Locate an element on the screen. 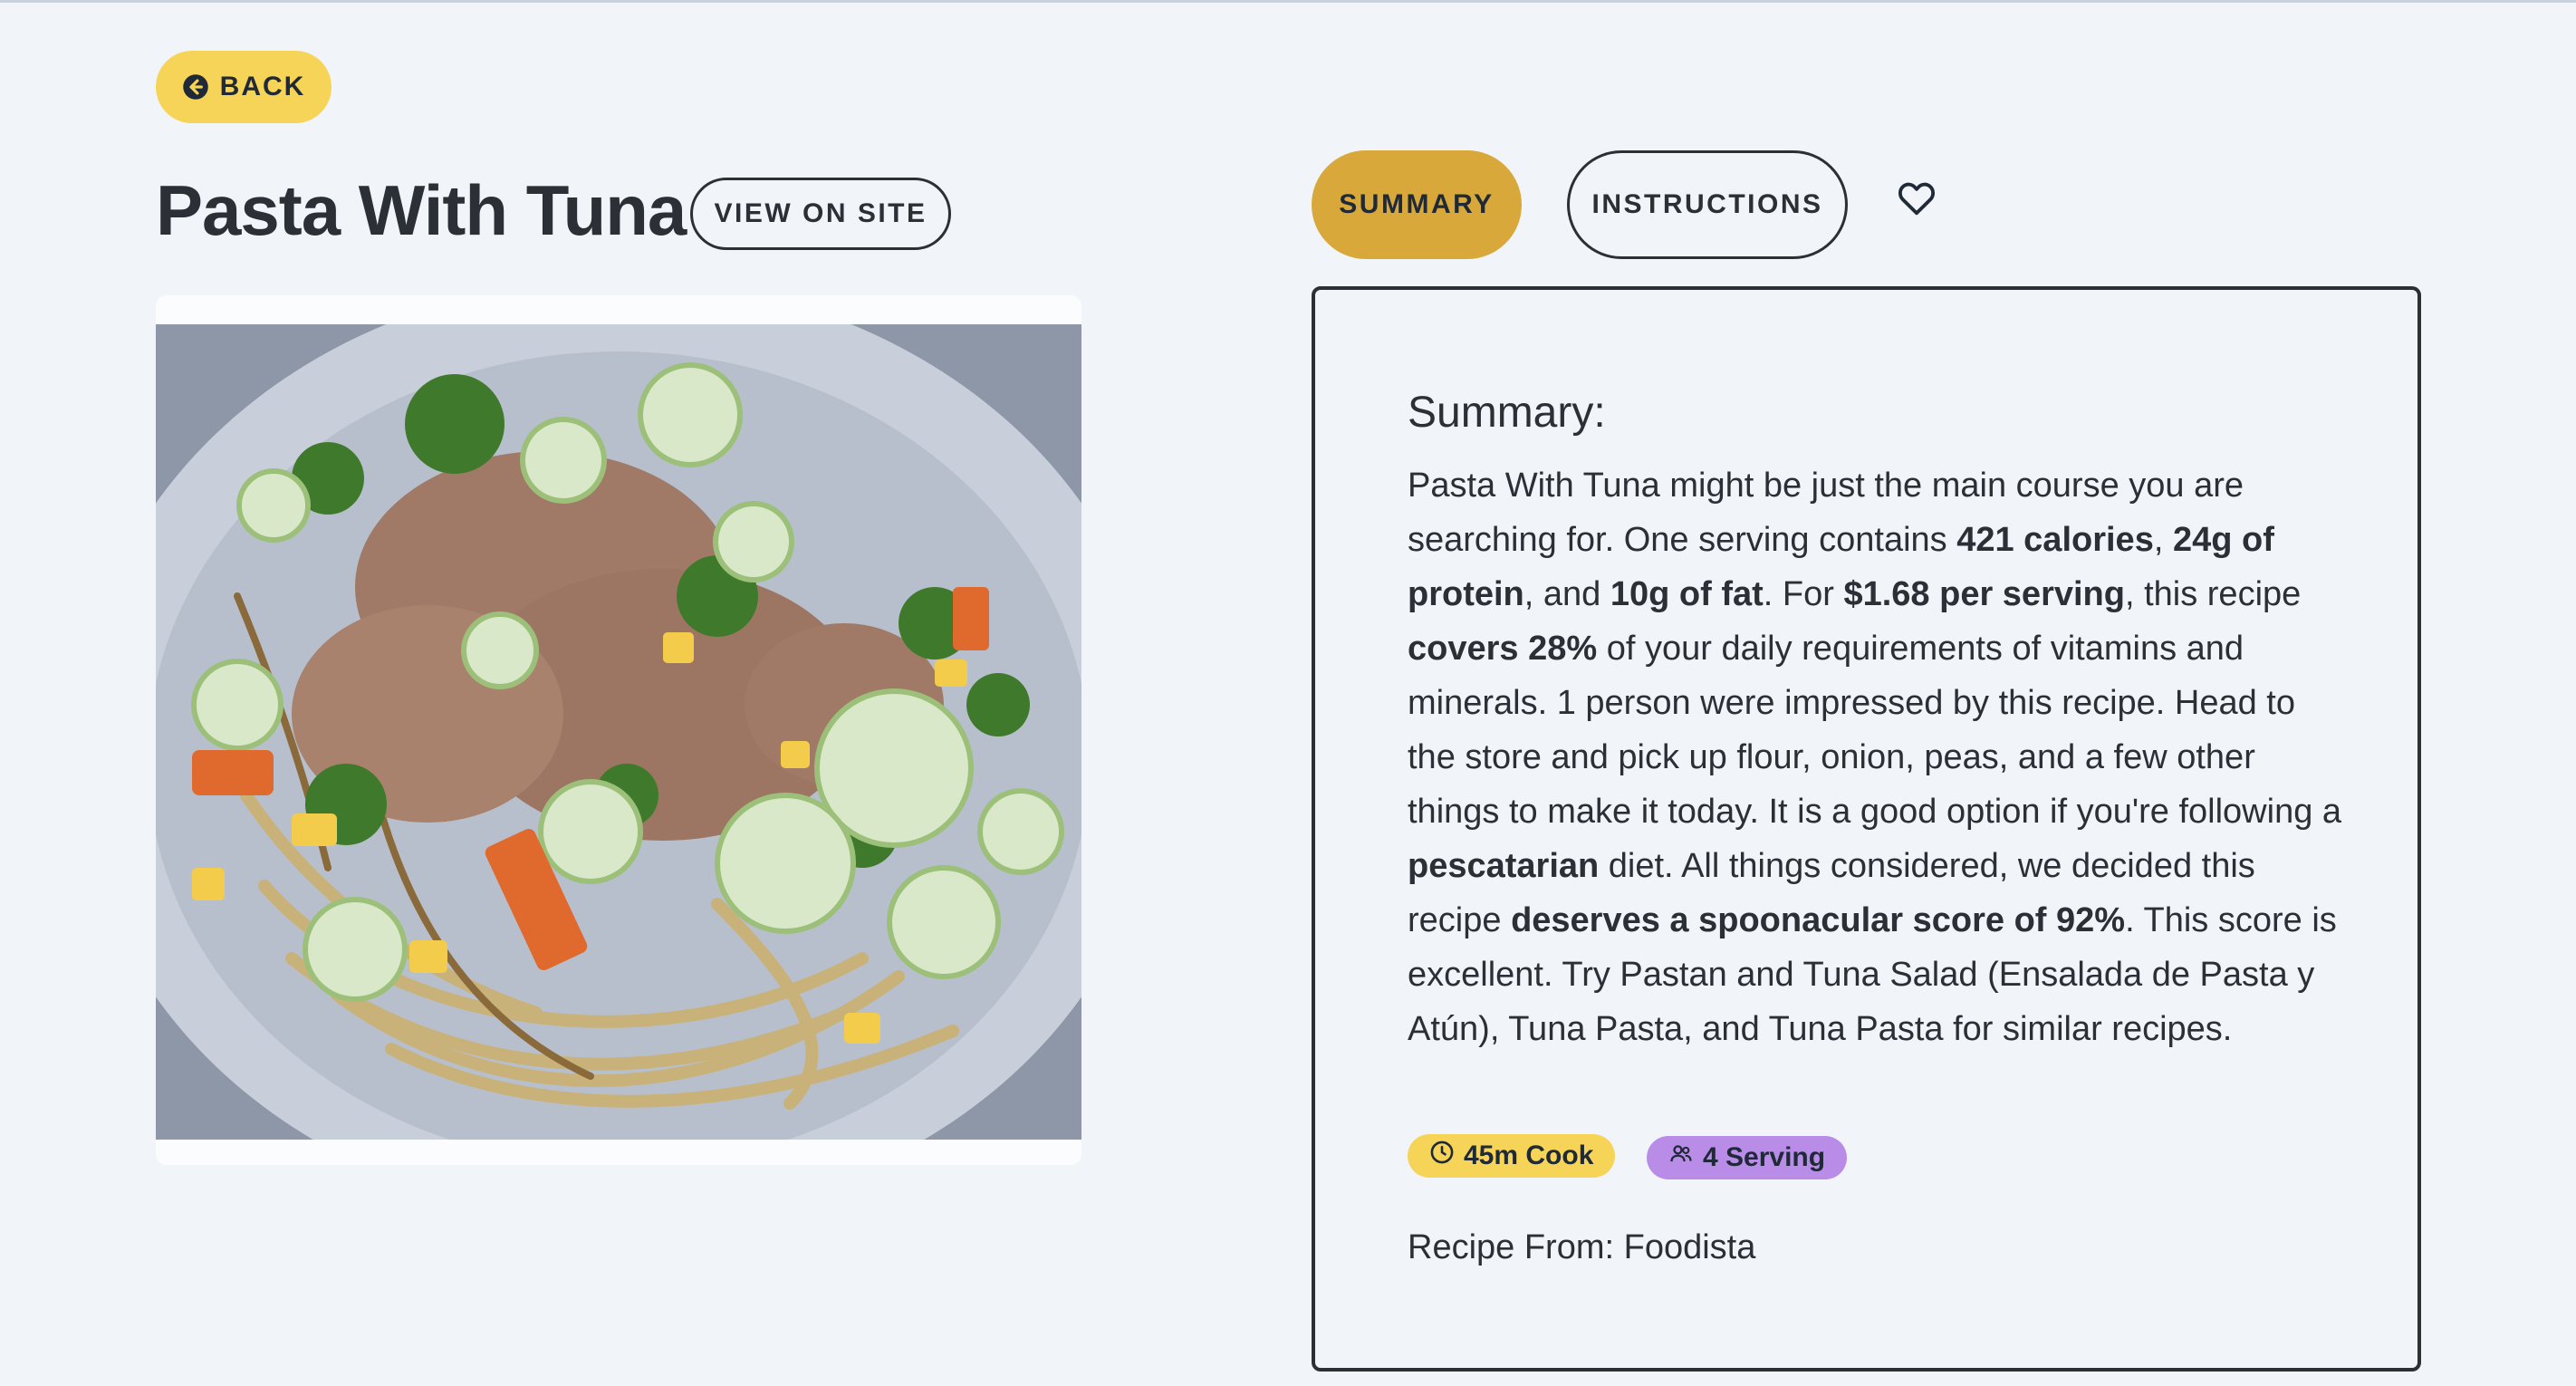 The image size is (2576, 1386). favorite-button is located at coordinates (1916, 200).